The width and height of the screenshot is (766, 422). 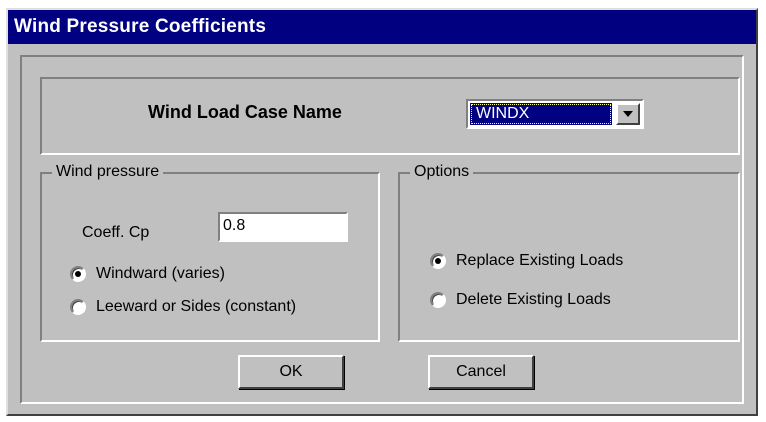 What do you see at coordinates (541, 114) in the screenshot?
I see `load-case-selected-value: WINDX` at bounding box center [541, 114].